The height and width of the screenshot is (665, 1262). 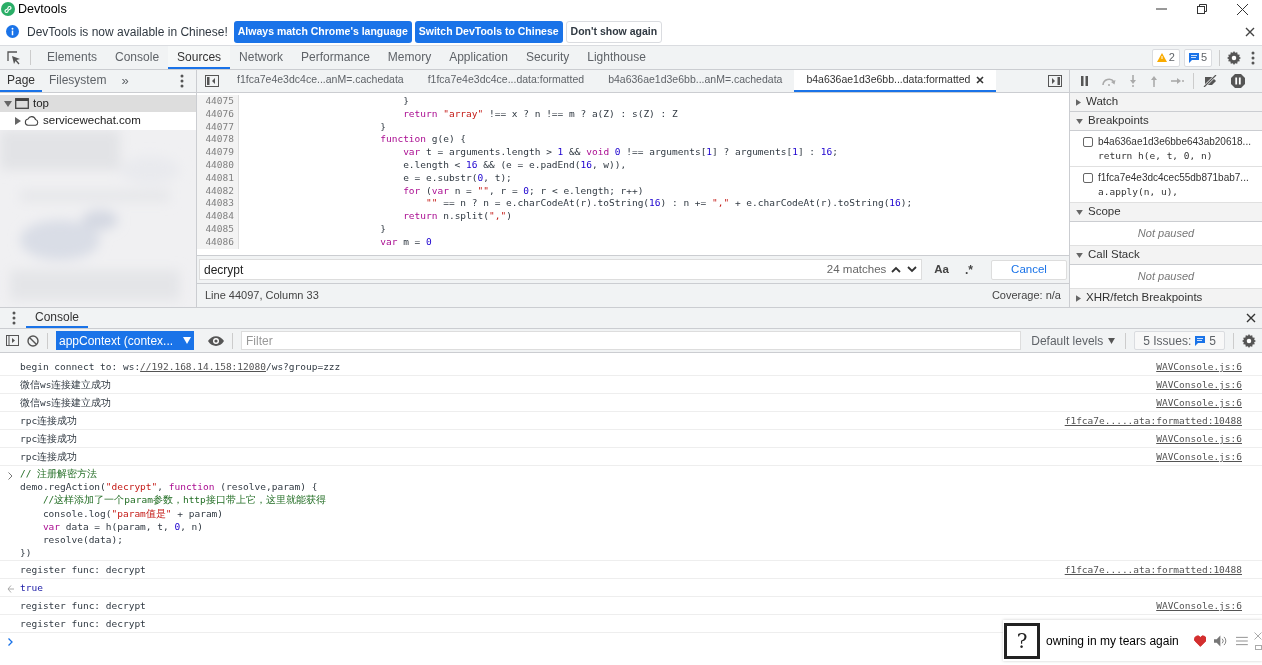 What do you see at coordinates (941, 269) in the screenshot?
I see `match-case-button: Aa` at bounding box center [941, 269].